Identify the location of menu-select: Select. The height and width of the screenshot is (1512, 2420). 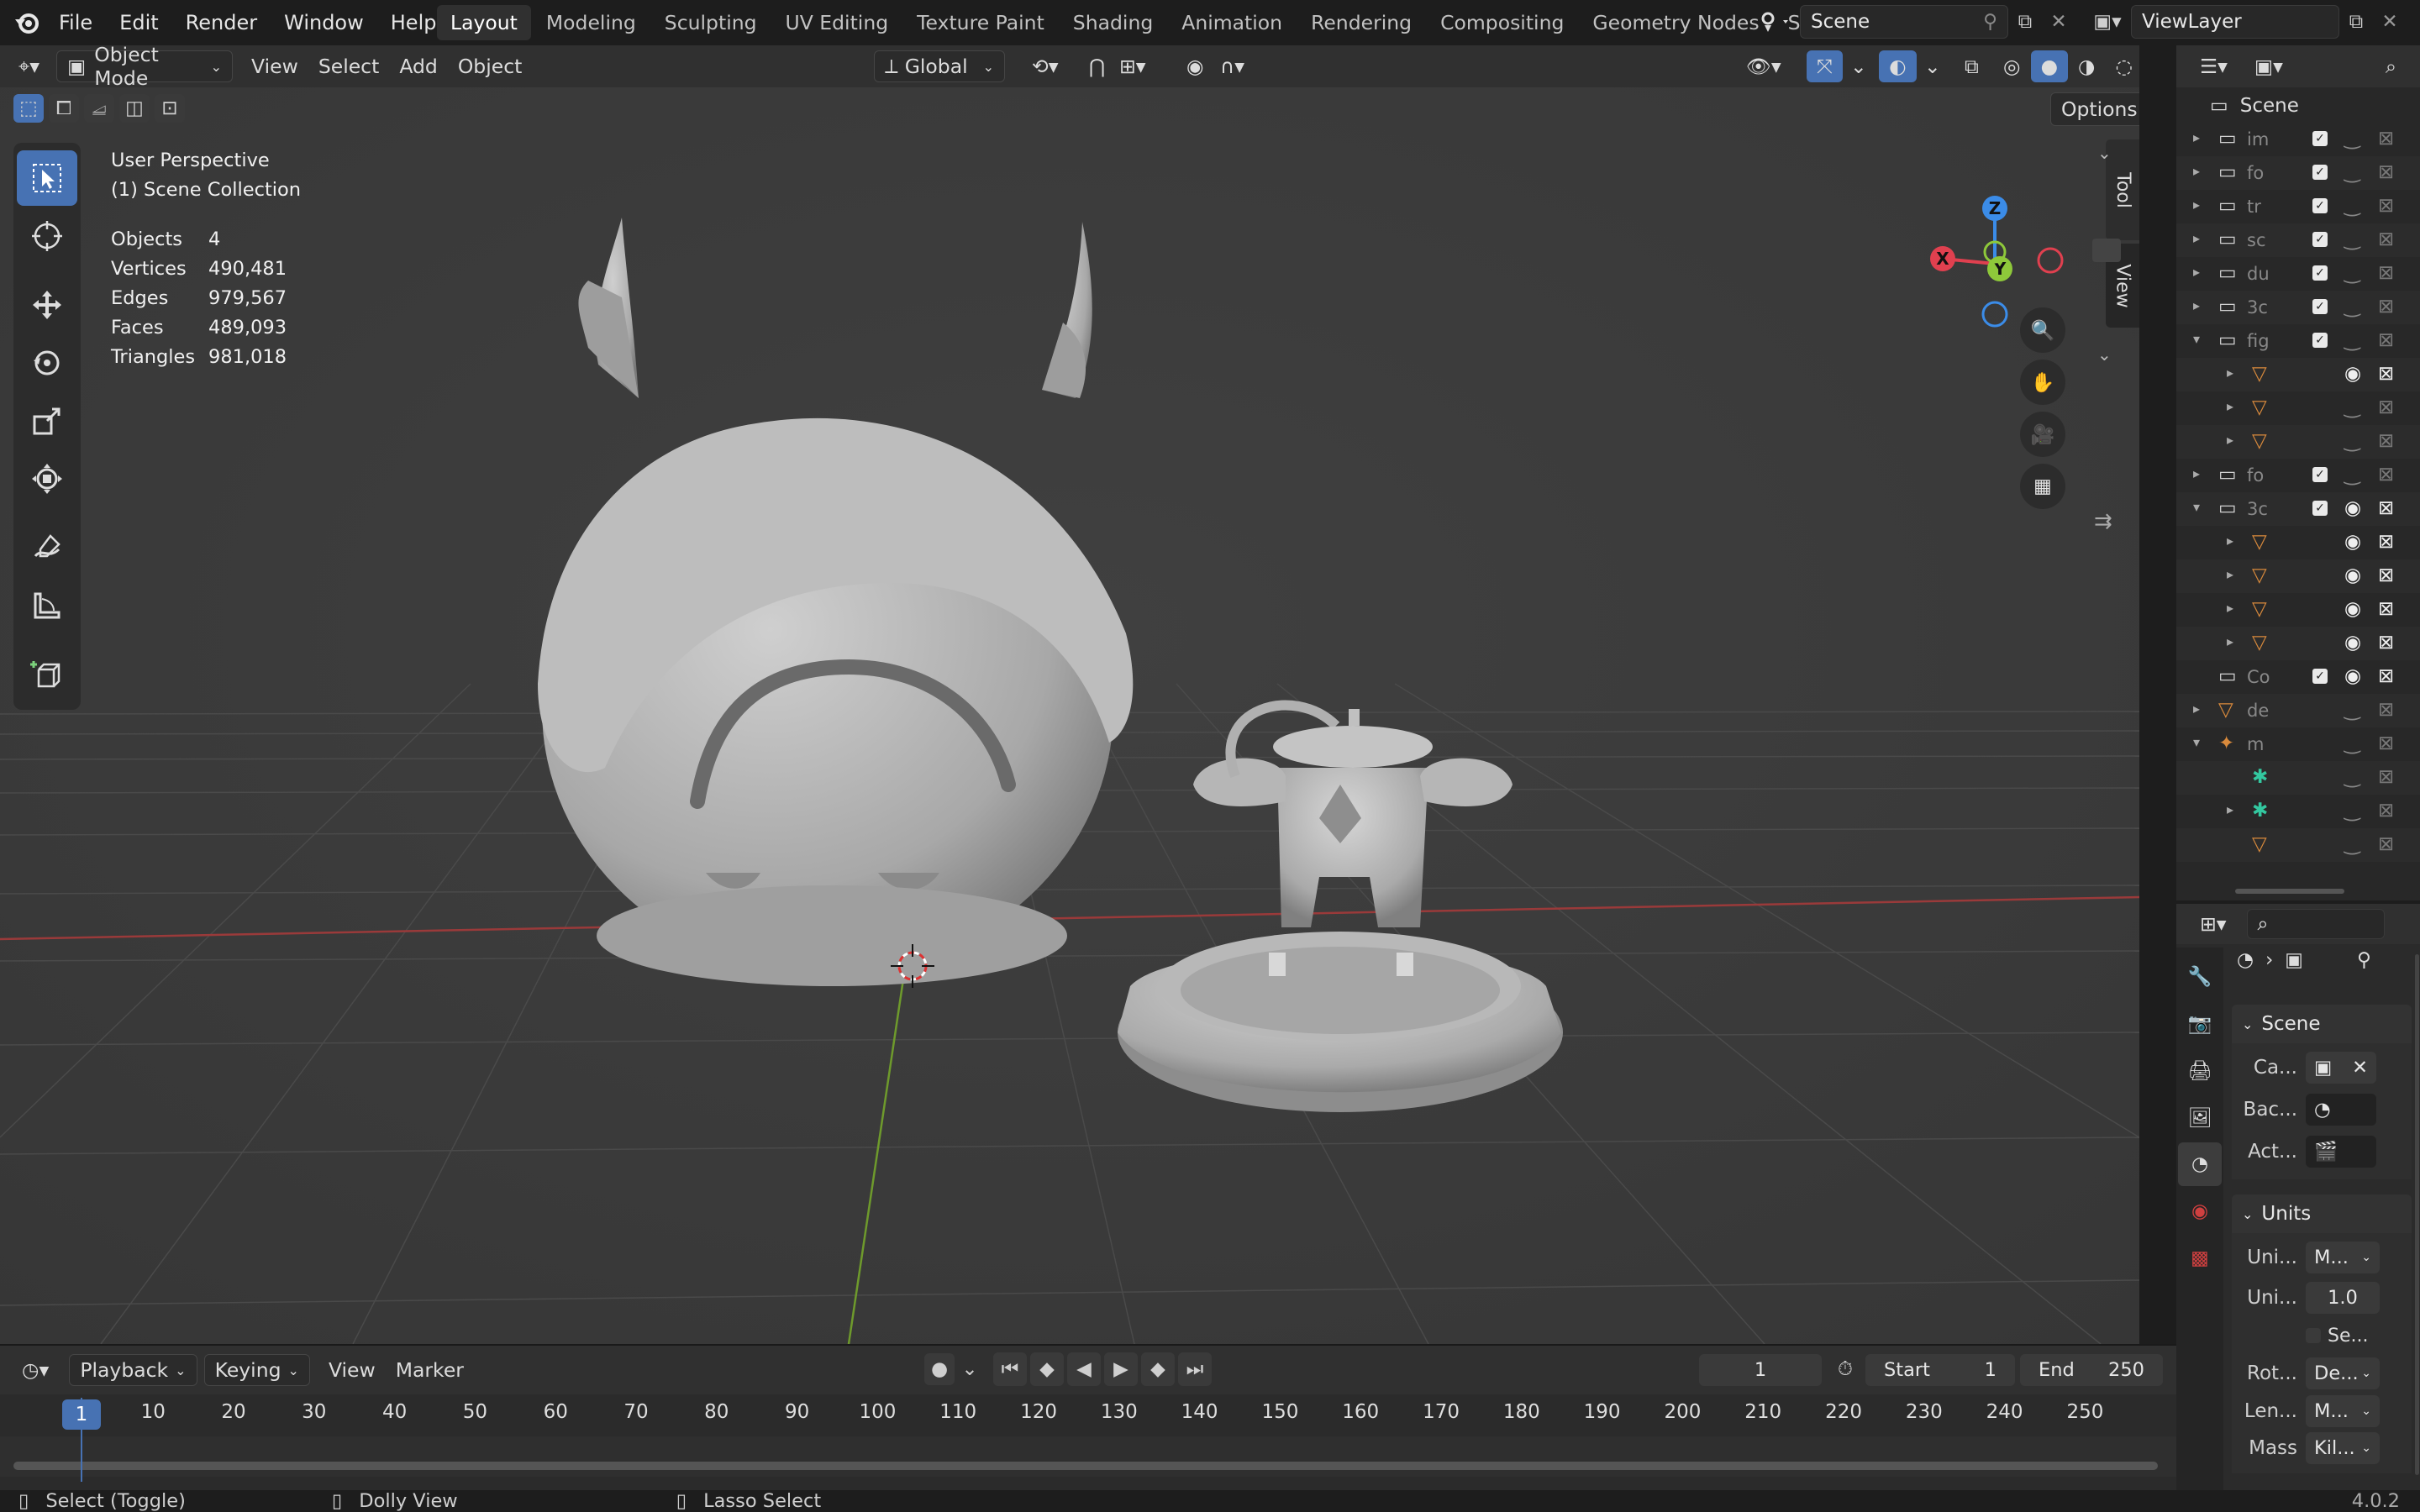
(349, 66).